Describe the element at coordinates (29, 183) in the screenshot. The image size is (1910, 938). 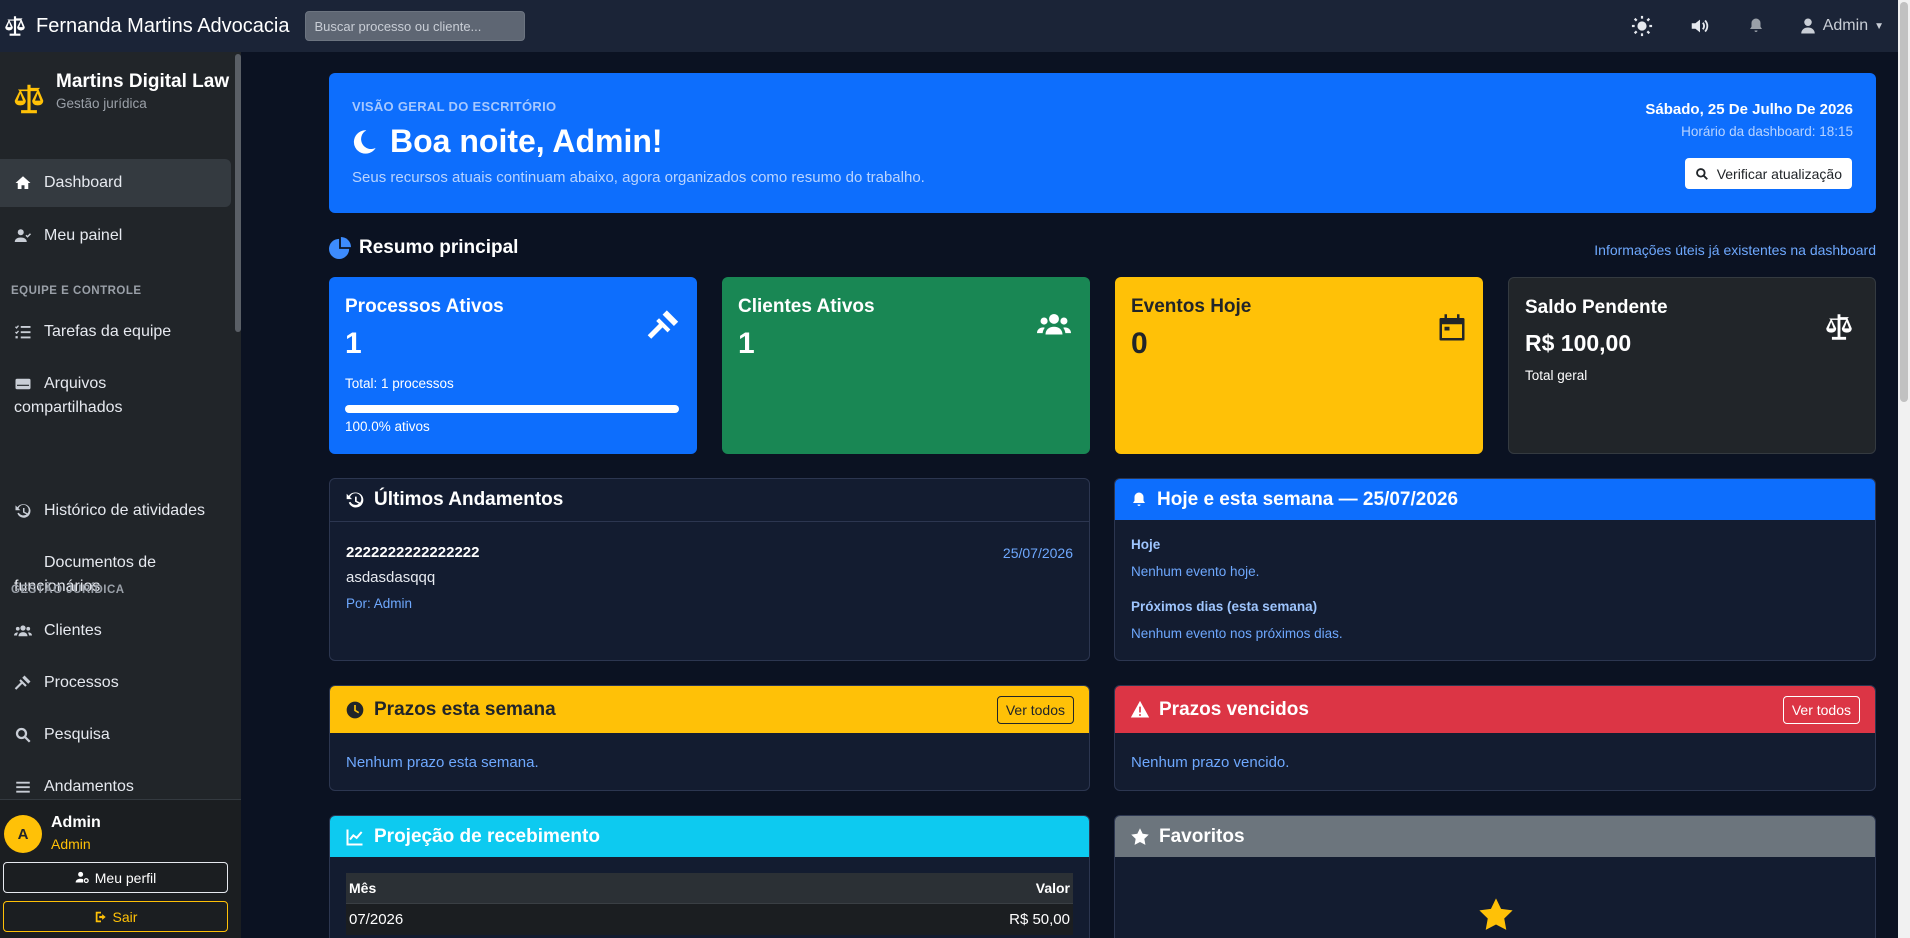
I see `home-icon` at that location.